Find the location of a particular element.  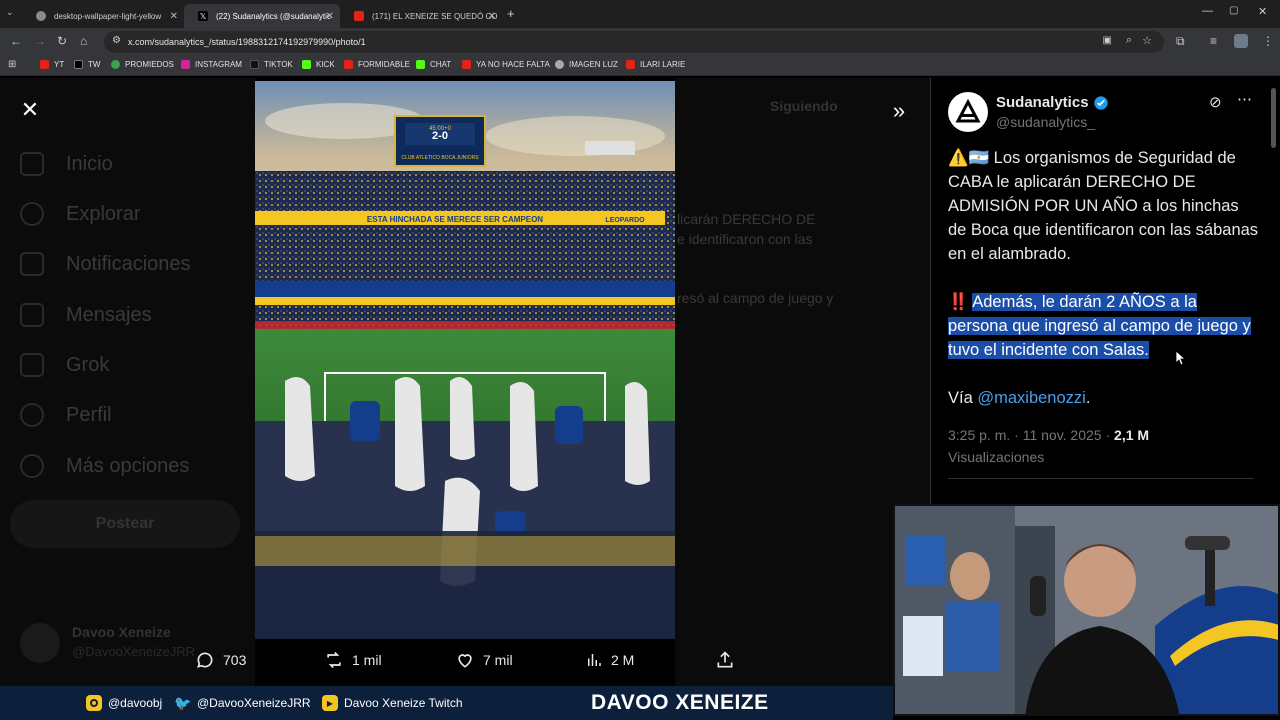

instagram-handle: @davoobj is located at coordinates (124, 703).